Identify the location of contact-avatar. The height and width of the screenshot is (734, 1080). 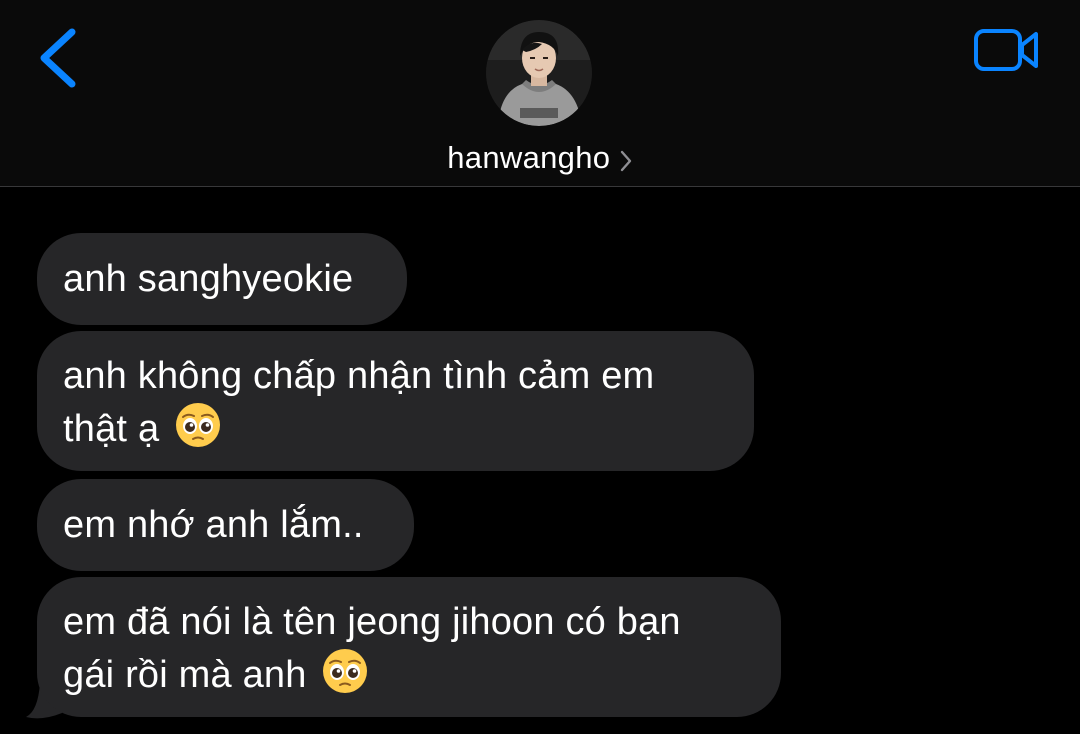
(539, 73).